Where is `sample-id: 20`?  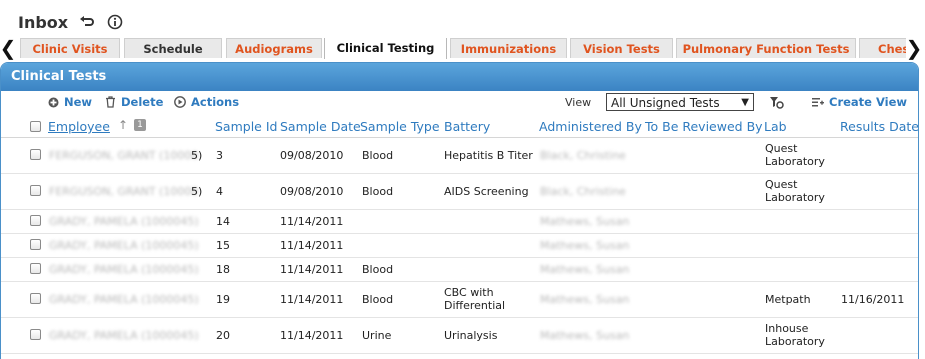
sample-id: 20 is located at coordinates (223, 335).